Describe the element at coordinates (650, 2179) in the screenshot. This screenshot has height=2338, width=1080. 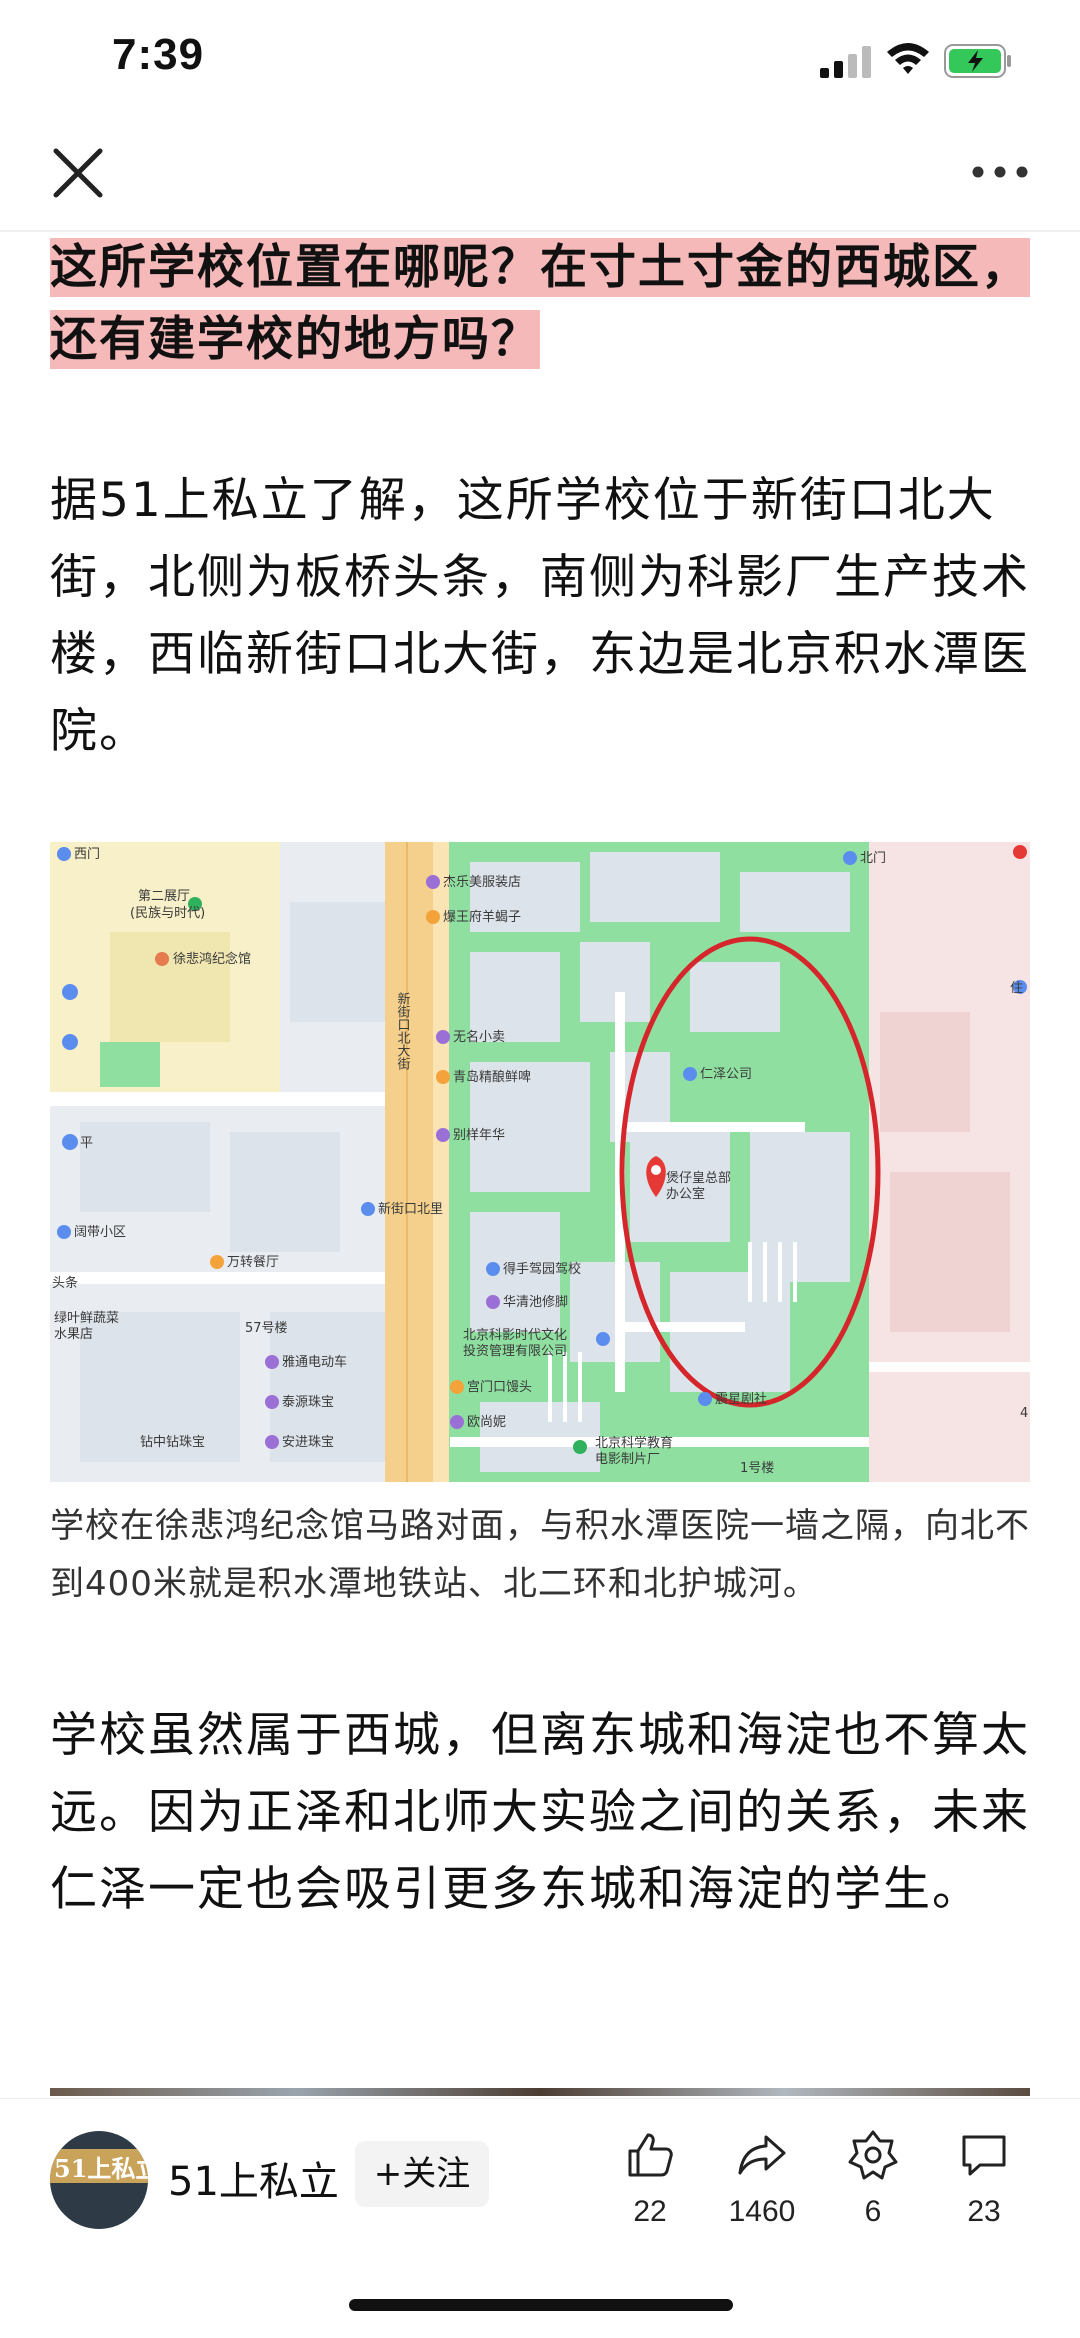
I see `like-button: 22` at that location.